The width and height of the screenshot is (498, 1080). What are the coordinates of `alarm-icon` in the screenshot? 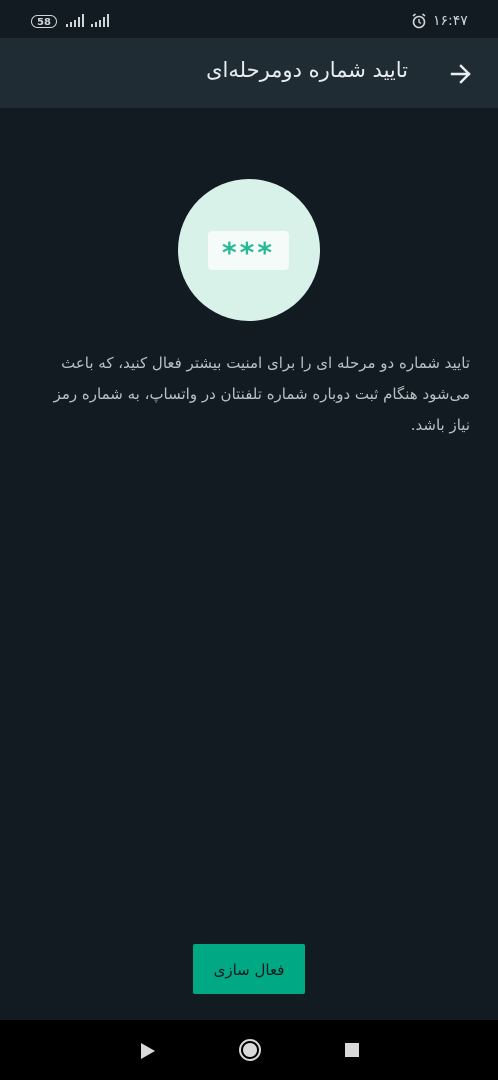 It's located at (419, 21).